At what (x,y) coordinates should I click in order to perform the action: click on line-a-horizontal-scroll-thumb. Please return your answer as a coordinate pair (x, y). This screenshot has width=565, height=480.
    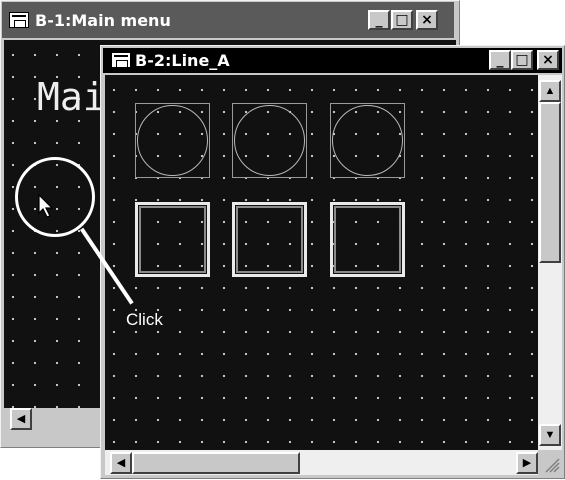
    Looking at the image, I should click on (216, 463).